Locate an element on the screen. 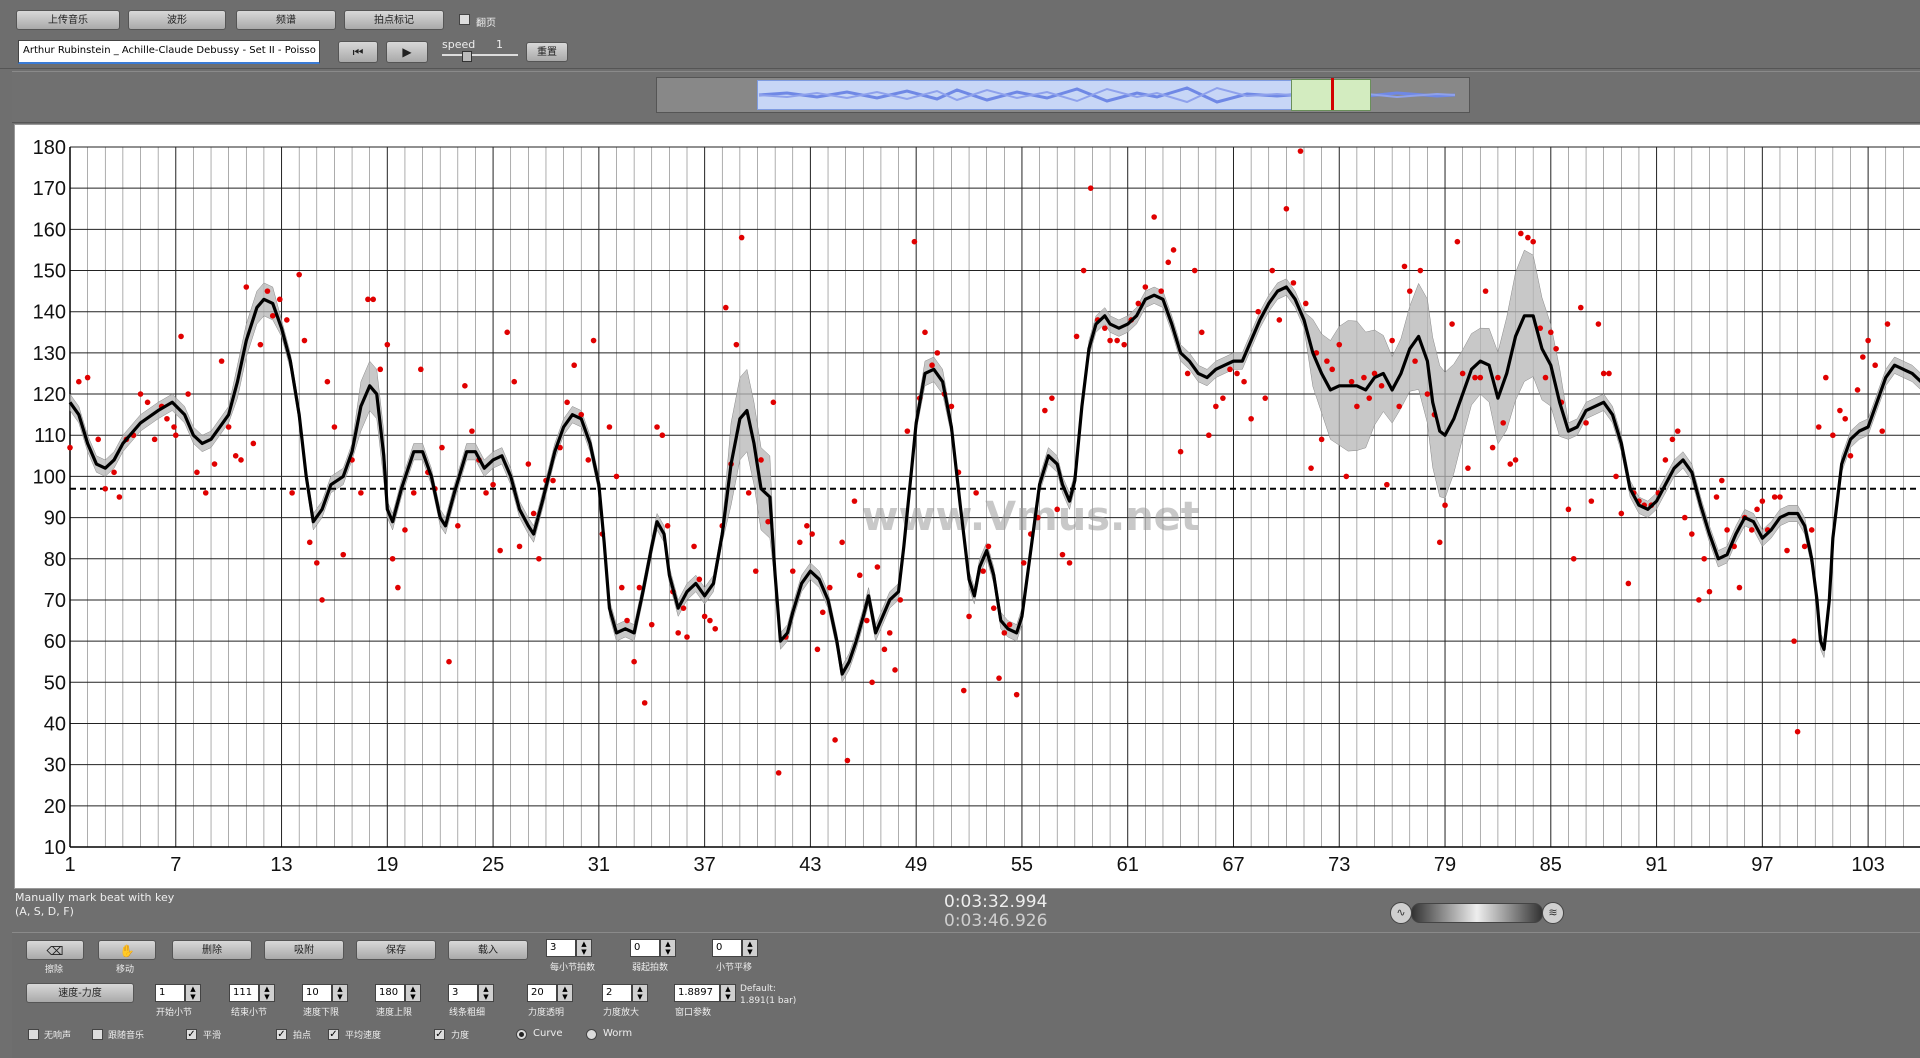  waveform-toggle-icon: ∿ is located at coordinates (1401, 913).